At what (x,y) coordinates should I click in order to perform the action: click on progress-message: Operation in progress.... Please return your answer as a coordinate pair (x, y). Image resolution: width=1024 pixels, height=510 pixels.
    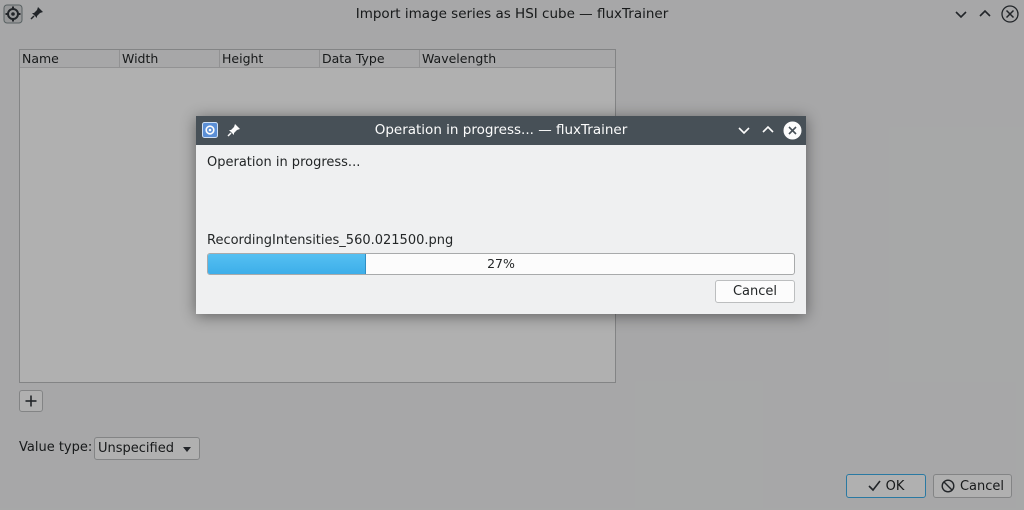
    Looking at the image, I should click on (284, 162).